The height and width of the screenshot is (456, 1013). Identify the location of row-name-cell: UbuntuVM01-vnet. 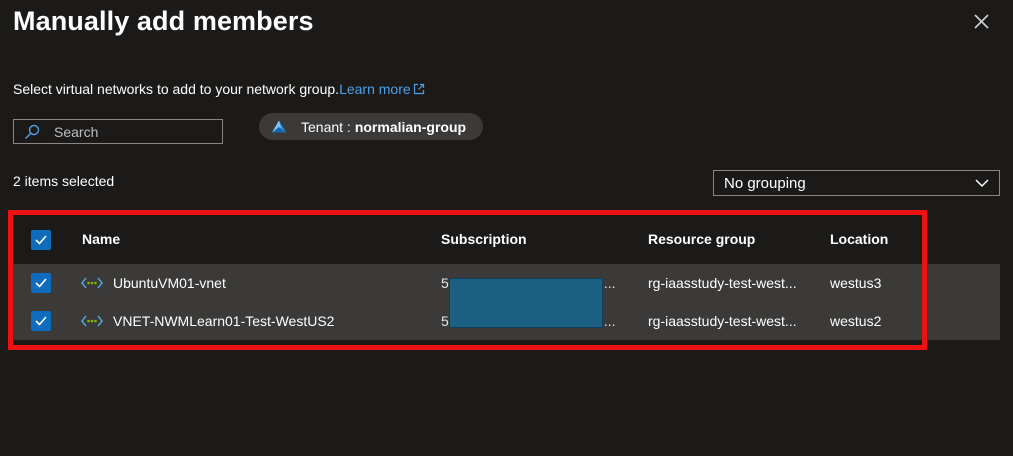
(153, 283).